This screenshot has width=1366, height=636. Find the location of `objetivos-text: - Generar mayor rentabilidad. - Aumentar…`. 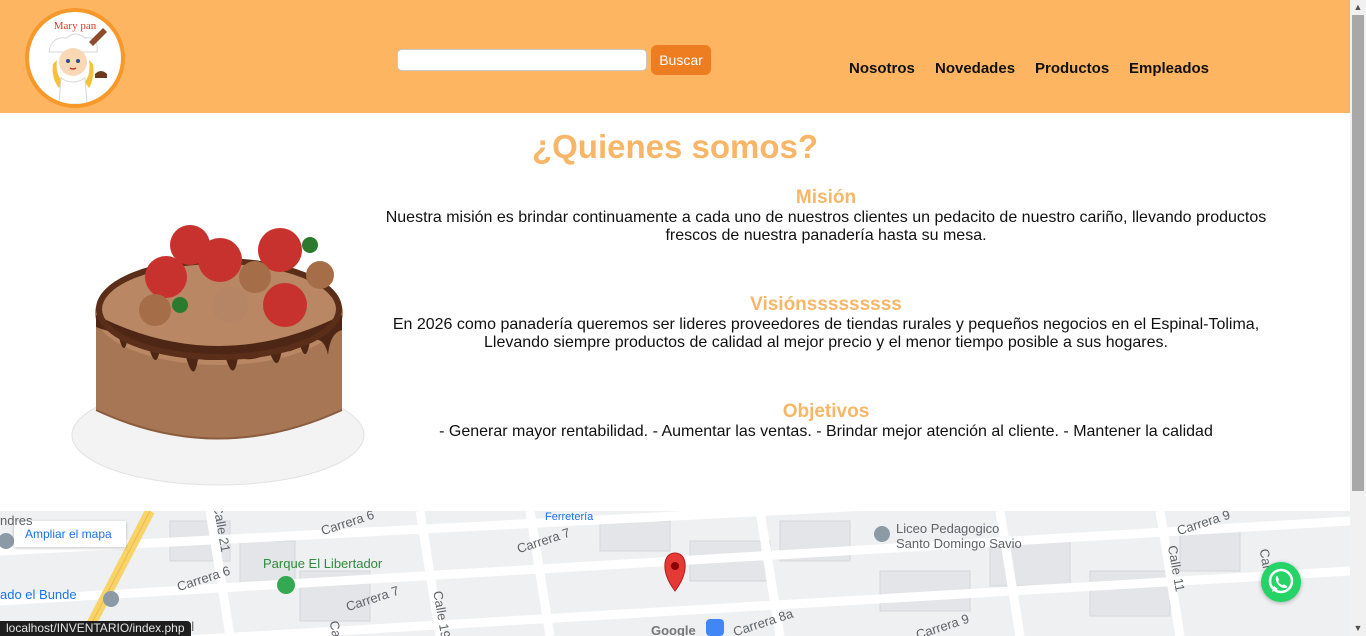

objetivos-text: - Generar mayor rentabilidad. - Aumentar… is located at coordinates (826, 431).